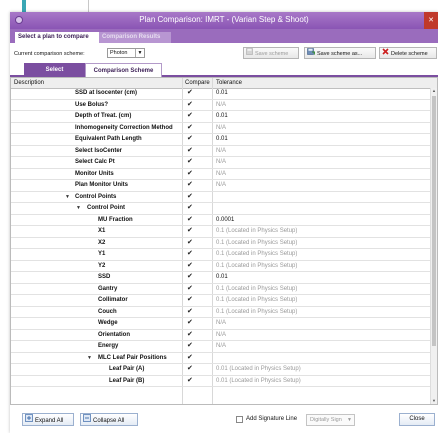 Image resolution: width=438 pixels, height=433 pixels. What do you see at coordinates (271, 53) in the screenshot?
I see `save-scheme-button: Save scheme` at bounding box center [271, 53].